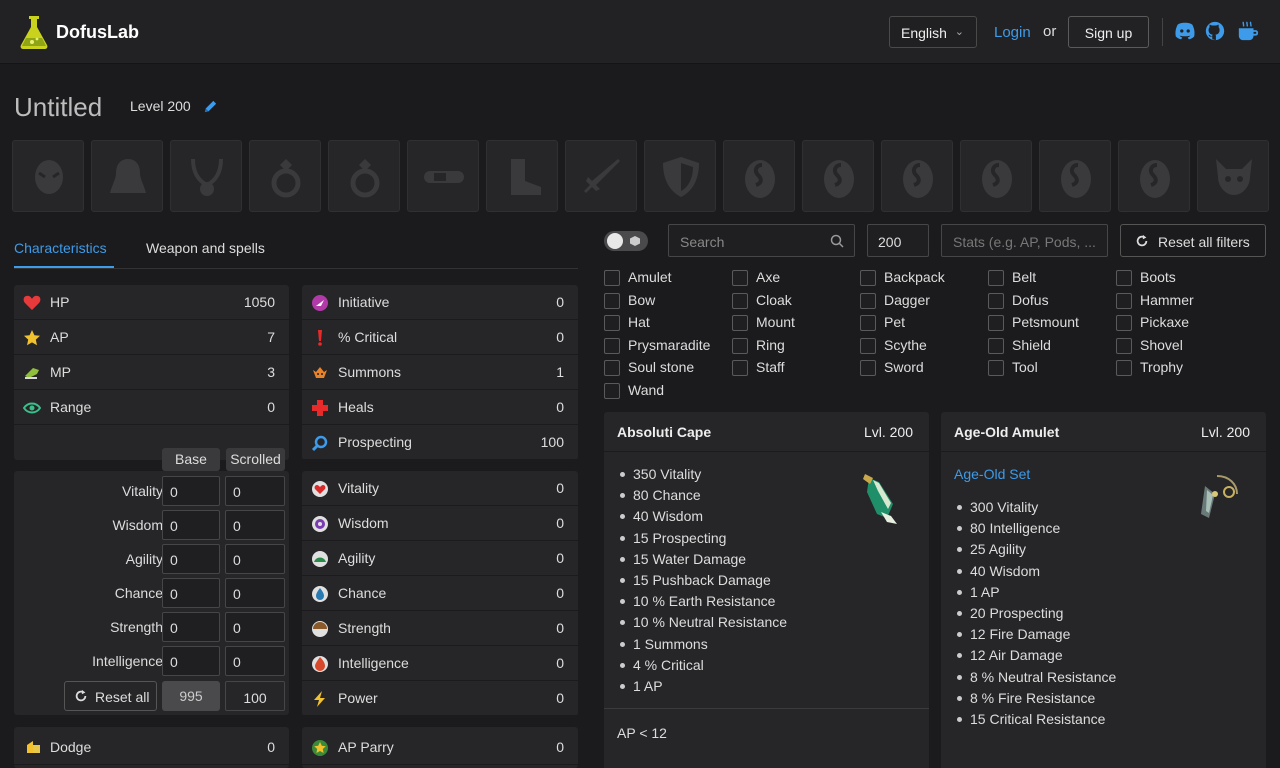 The image size is (1280, 768). What do you see at coordinates (756, 277) in the screenshot?
I see `type-filter-checkbox: Axe` at bounding box center [756, 277].